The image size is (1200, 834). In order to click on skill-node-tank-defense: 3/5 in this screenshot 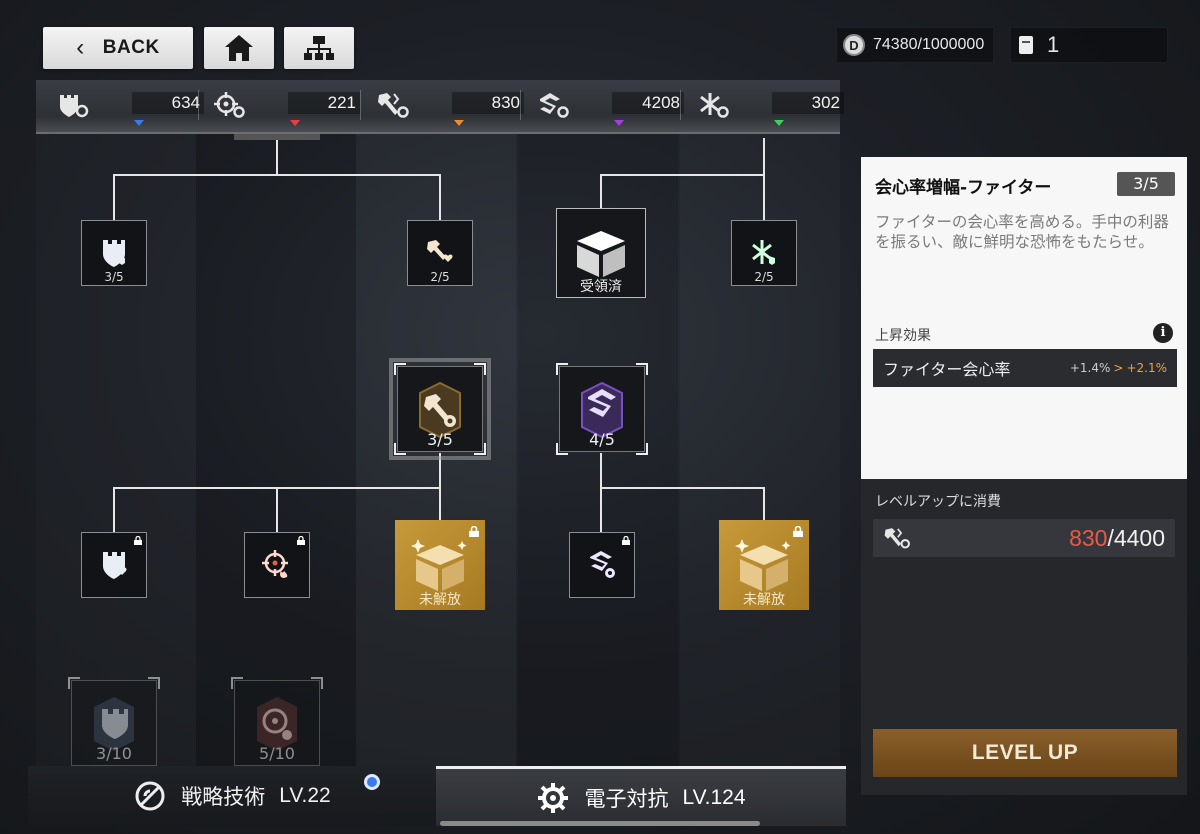, I will do `click(114, 253)`.